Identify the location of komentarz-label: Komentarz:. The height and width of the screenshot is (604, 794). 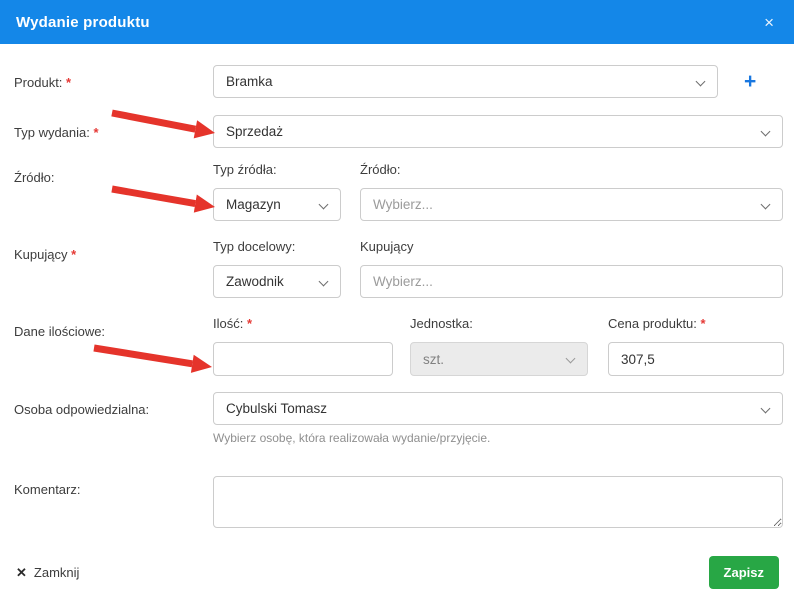
(47, 489).